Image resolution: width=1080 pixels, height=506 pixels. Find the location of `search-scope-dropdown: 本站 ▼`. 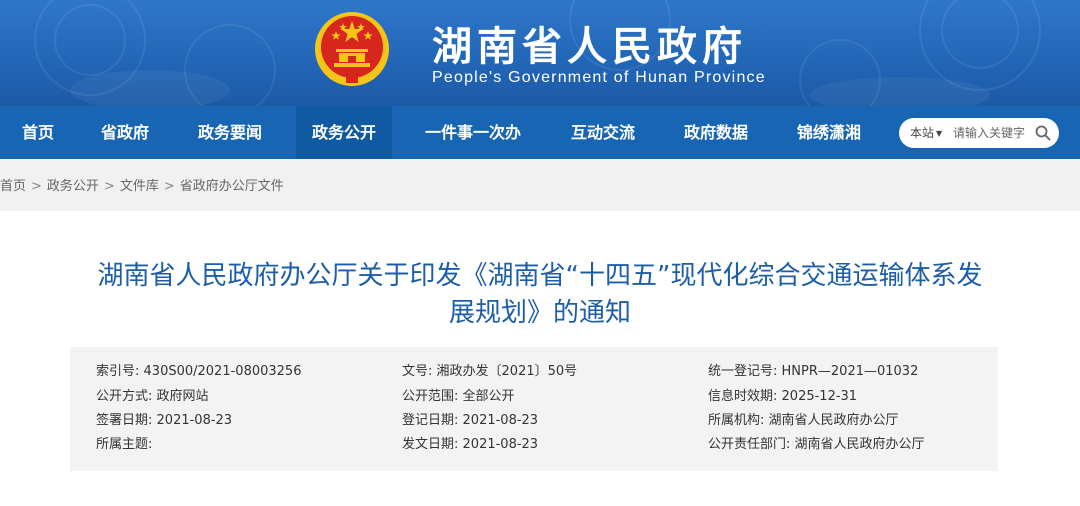

search-scope-dropdown: 本站 ▼ is located at coordinates (926, 133).